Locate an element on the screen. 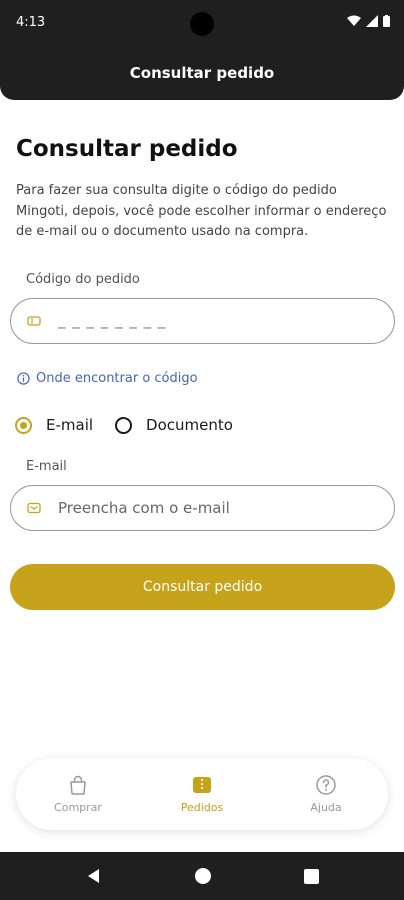  page-title: Consultar pedido is located at coordinates (127, 149).